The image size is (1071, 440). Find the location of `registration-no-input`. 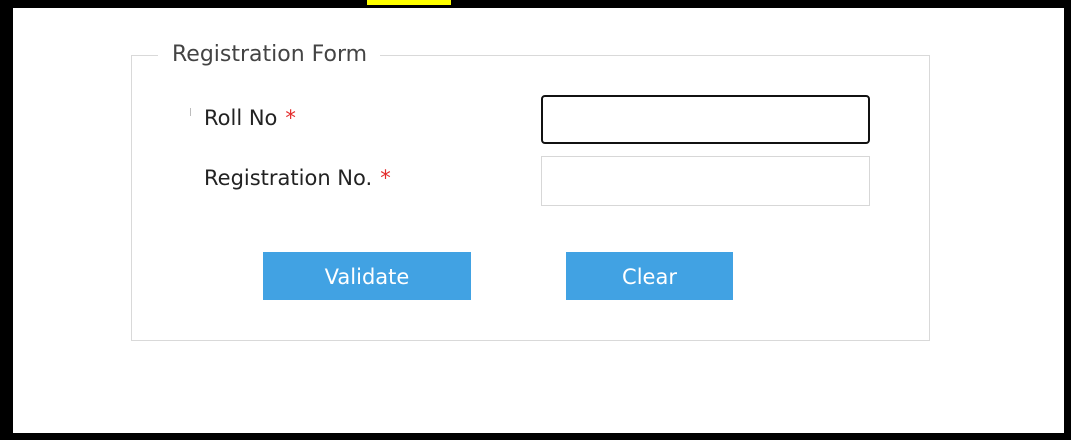

registration-no-input is located at coordinates (705, 181).